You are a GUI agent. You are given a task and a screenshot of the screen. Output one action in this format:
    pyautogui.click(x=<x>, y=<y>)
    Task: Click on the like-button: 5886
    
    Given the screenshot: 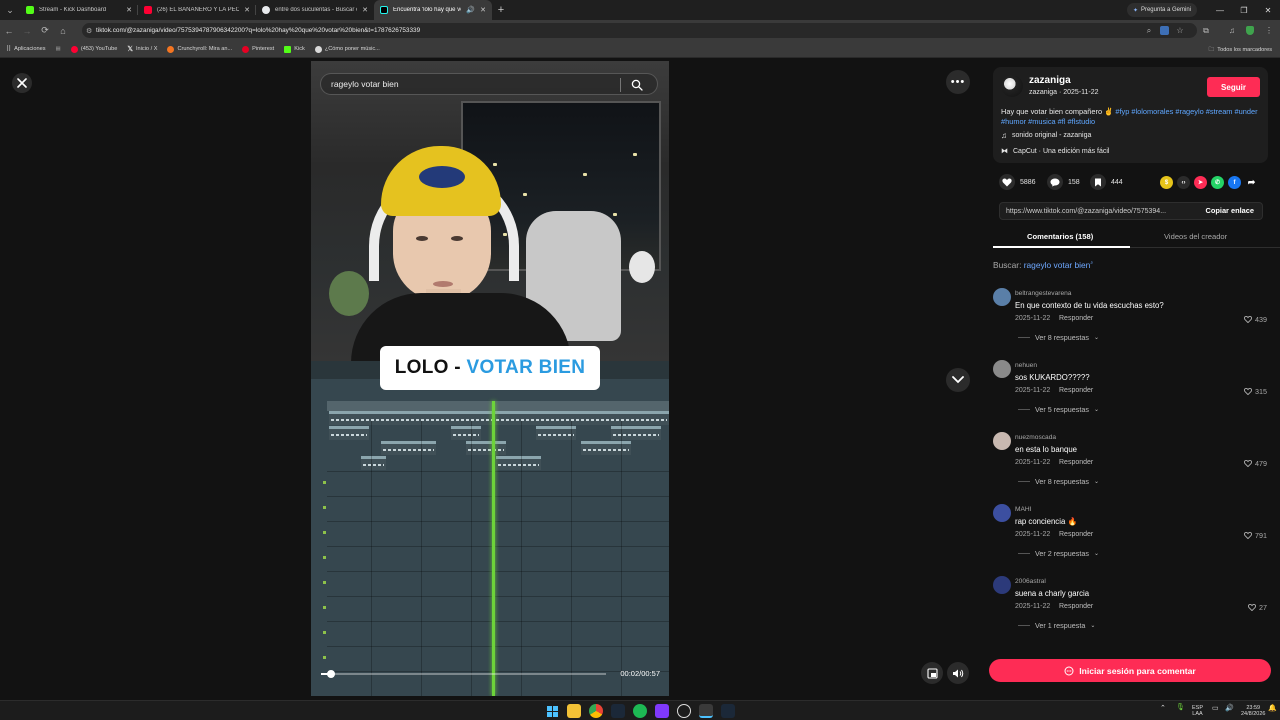 What is the action you would take?
    pyautogui.click(x=1017, y=182)
    